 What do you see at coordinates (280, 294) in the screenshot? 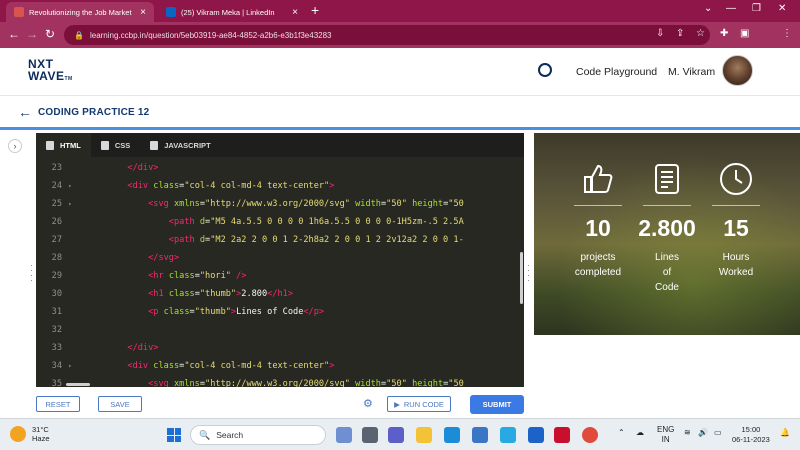
I see `code-line: 30 <h1 class="thumb">2.800</h1>` at bounding box center [280, 294].